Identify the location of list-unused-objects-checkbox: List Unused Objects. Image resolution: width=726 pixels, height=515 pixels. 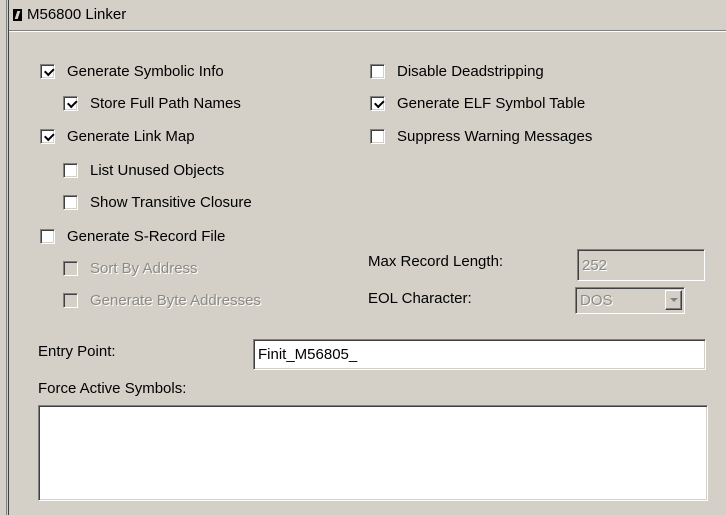
(143, 170).